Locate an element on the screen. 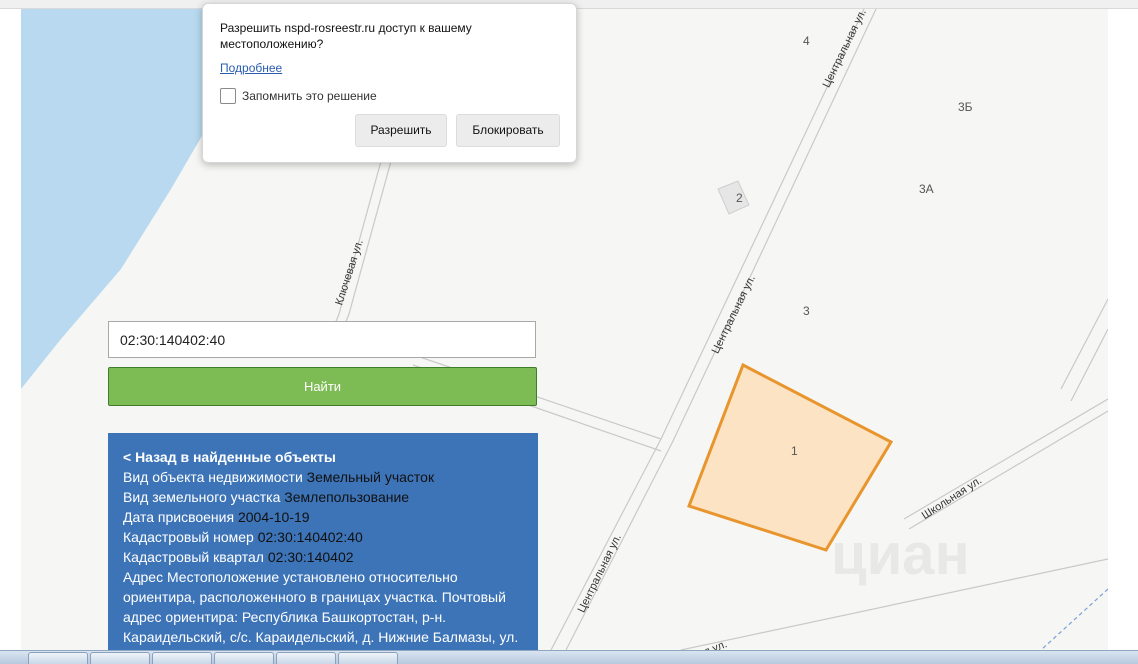  info-row: Вид земельного участка Землепользование is located at coordinates (266, 497).